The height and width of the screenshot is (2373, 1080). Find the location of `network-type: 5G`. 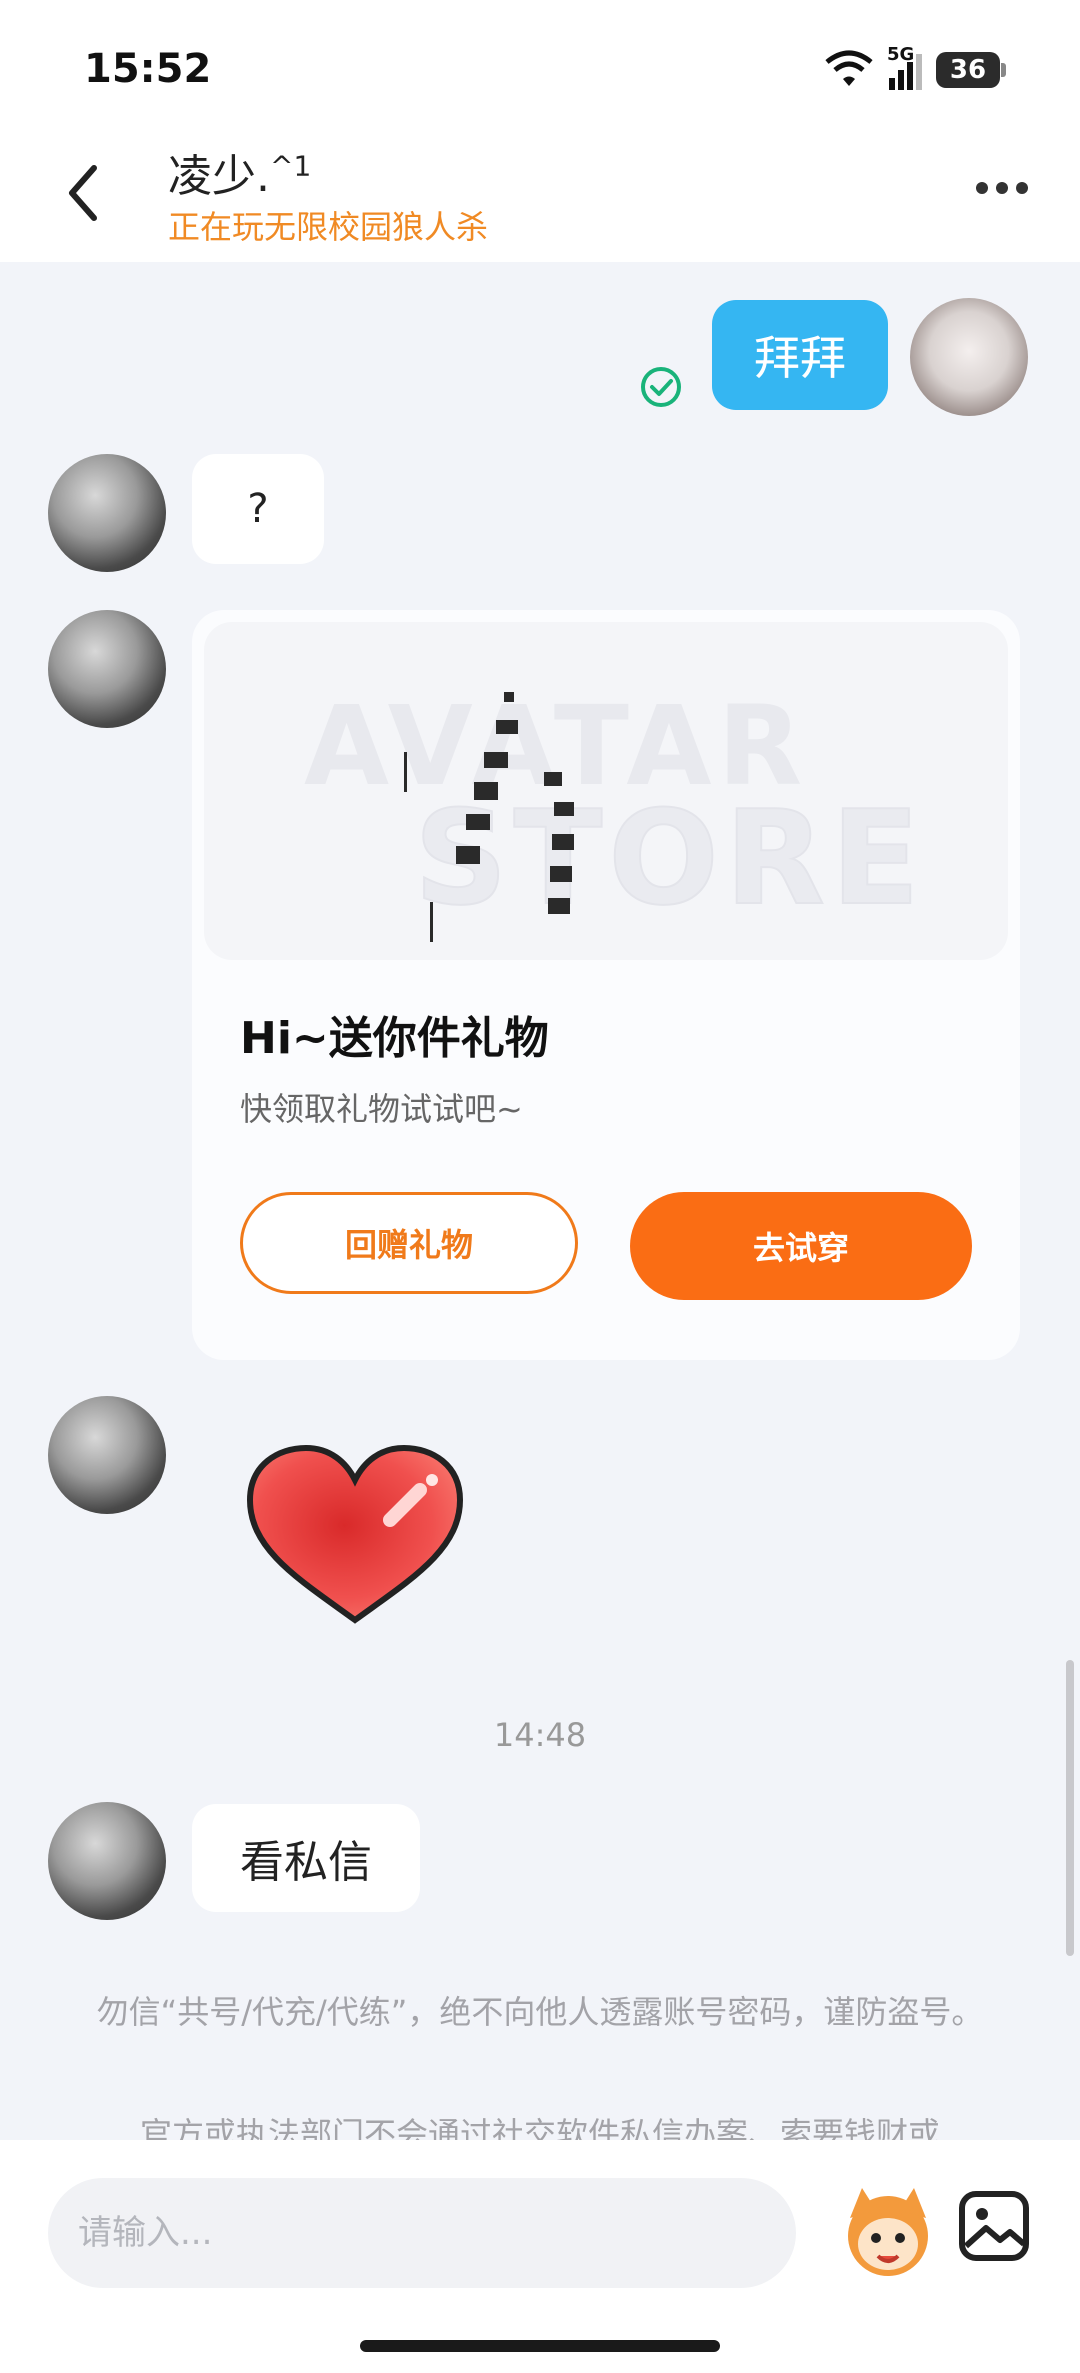

network-type: 5G is located at coordinates (901, 54).